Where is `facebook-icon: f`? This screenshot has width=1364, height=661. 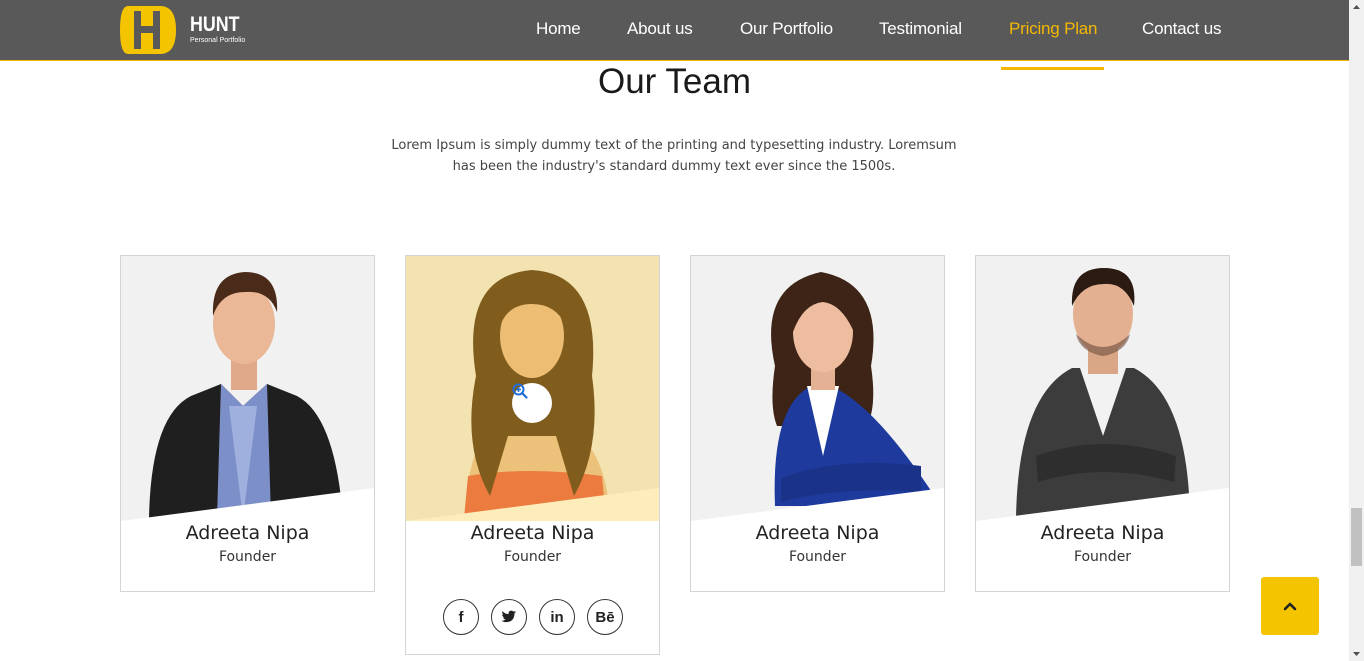
facebook-icon: f is located at coordinates (461, 617).